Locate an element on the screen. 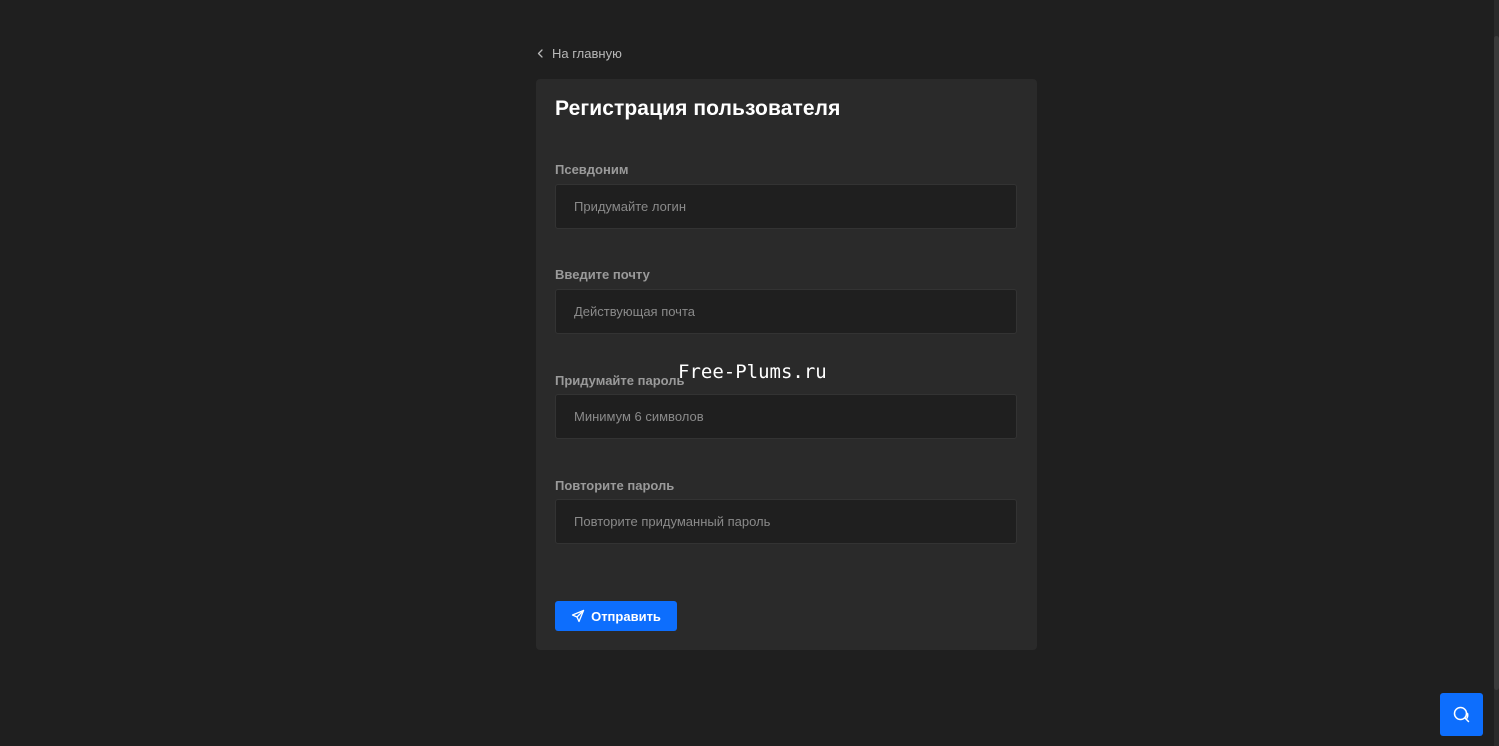 The height and width of the screenshot is (746, 1499). chat-button is located at coordinates (1461, 714).